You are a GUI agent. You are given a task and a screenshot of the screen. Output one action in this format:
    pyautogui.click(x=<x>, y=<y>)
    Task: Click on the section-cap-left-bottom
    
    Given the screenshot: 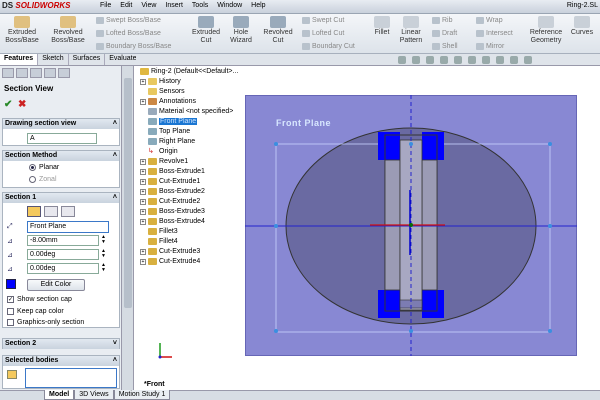 What is the action you would take?
    pyautogui.click(x=389, y=304)
    